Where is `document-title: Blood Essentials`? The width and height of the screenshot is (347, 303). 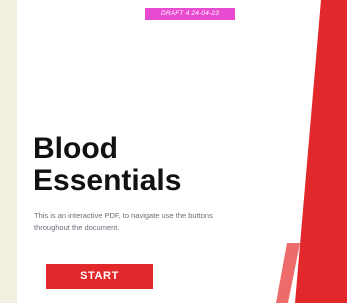
document-title: Blood Essentials is located at coordinates (107, 165).